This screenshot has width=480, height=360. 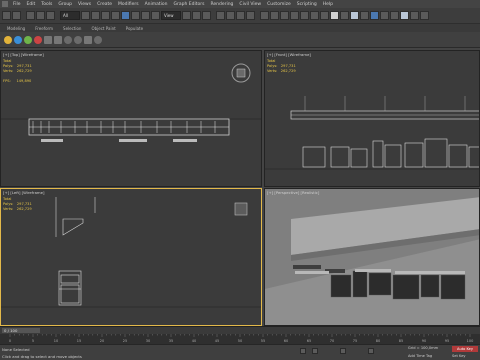 What do you see at coordinates (293, 192) in the screenshot?
I see `viewport-perspective-label: [+] [Perspective] [Realistic]` at bounding box center [293, 192].